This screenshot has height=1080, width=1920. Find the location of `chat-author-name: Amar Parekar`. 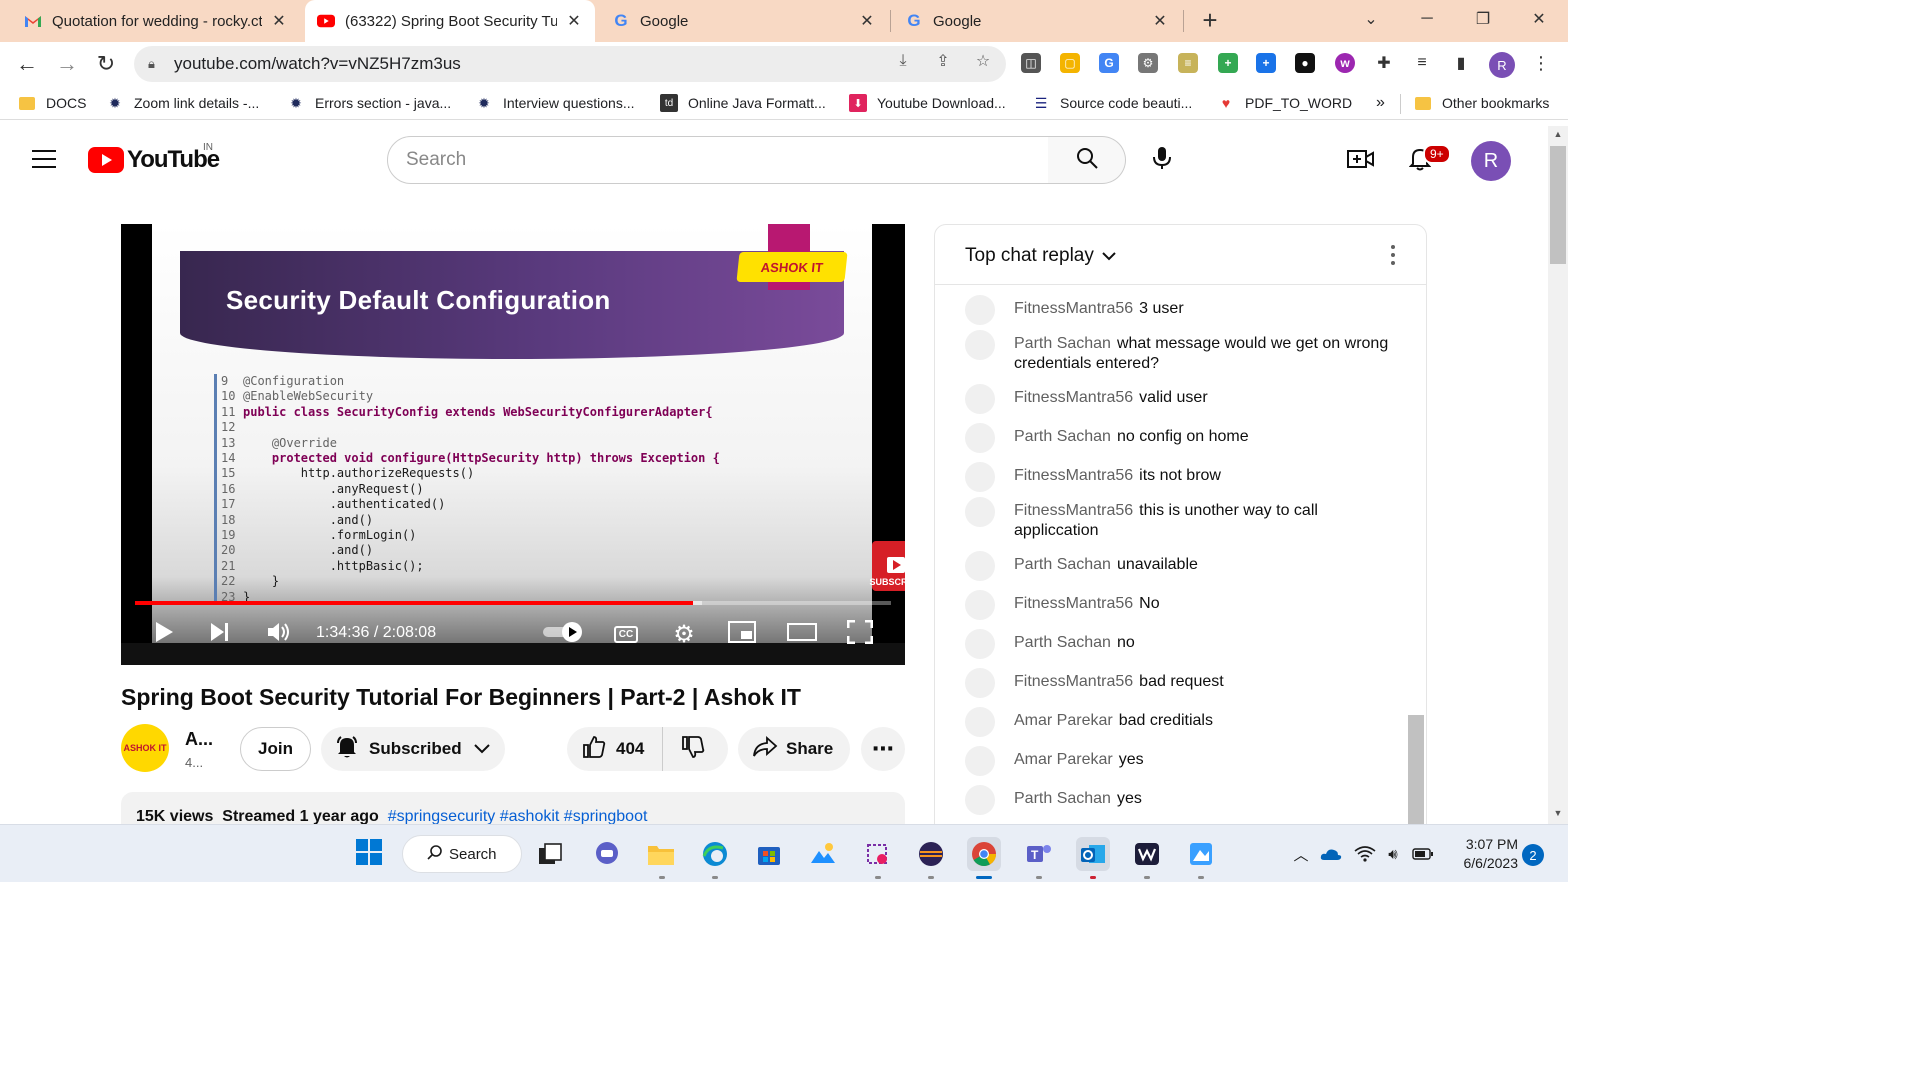

chat-author-name: Amar Parekar is located at coordinates (1063, 759).